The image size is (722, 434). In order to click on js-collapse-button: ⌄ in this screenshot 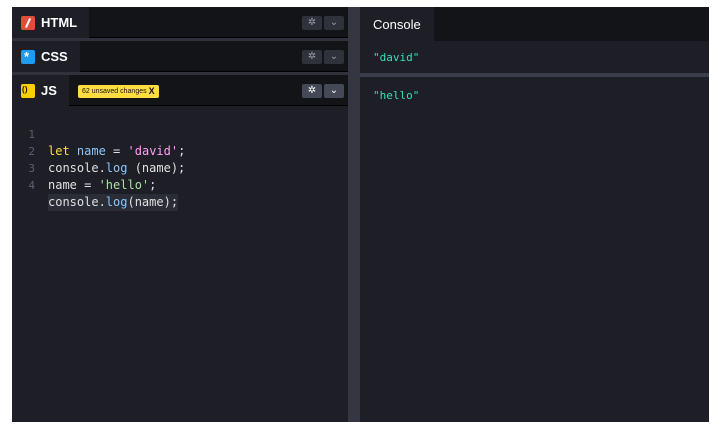, I will do `click(334, 91)`.